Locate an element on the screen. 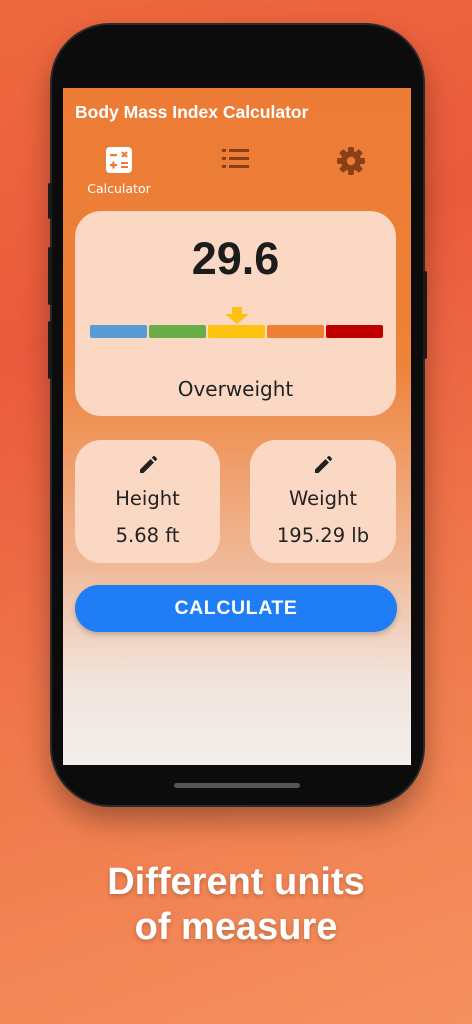 The image size is (472, 1024). gear-icon is located at coordinates (351, 163).